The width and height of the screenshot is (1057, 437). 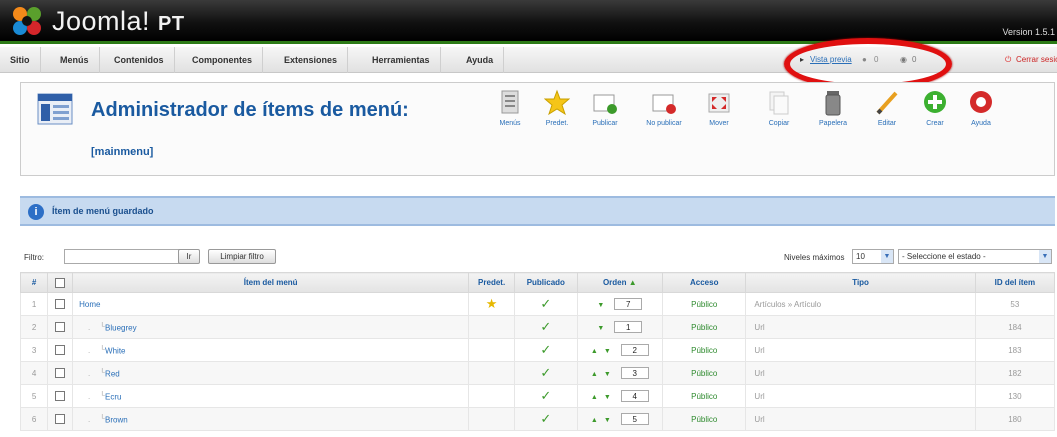 What do you see at coordinates (271, 282) in the screenshot?
I see `col-item: Ítem del menú` at bounding box center [271, 282].